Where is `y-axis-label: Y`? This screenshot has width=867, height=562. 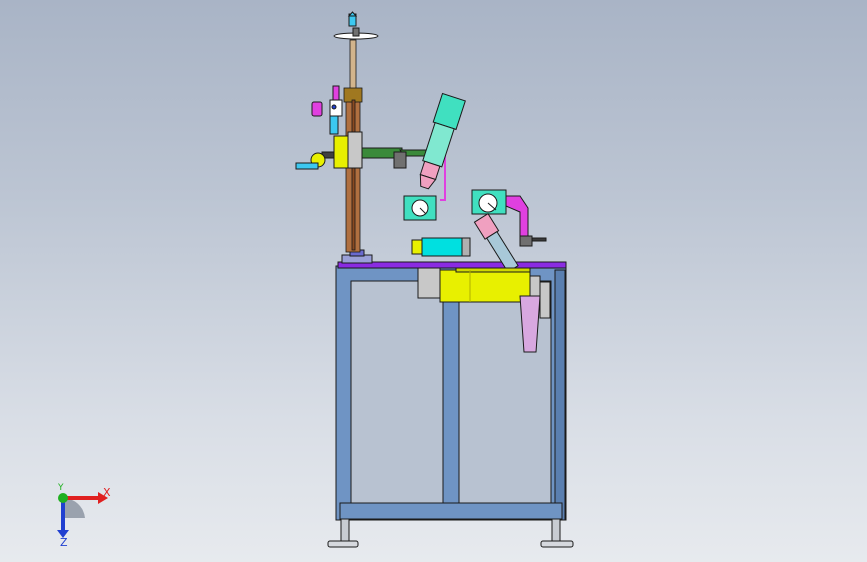
y-axis-label: Y is located at coordinates (60, 488).